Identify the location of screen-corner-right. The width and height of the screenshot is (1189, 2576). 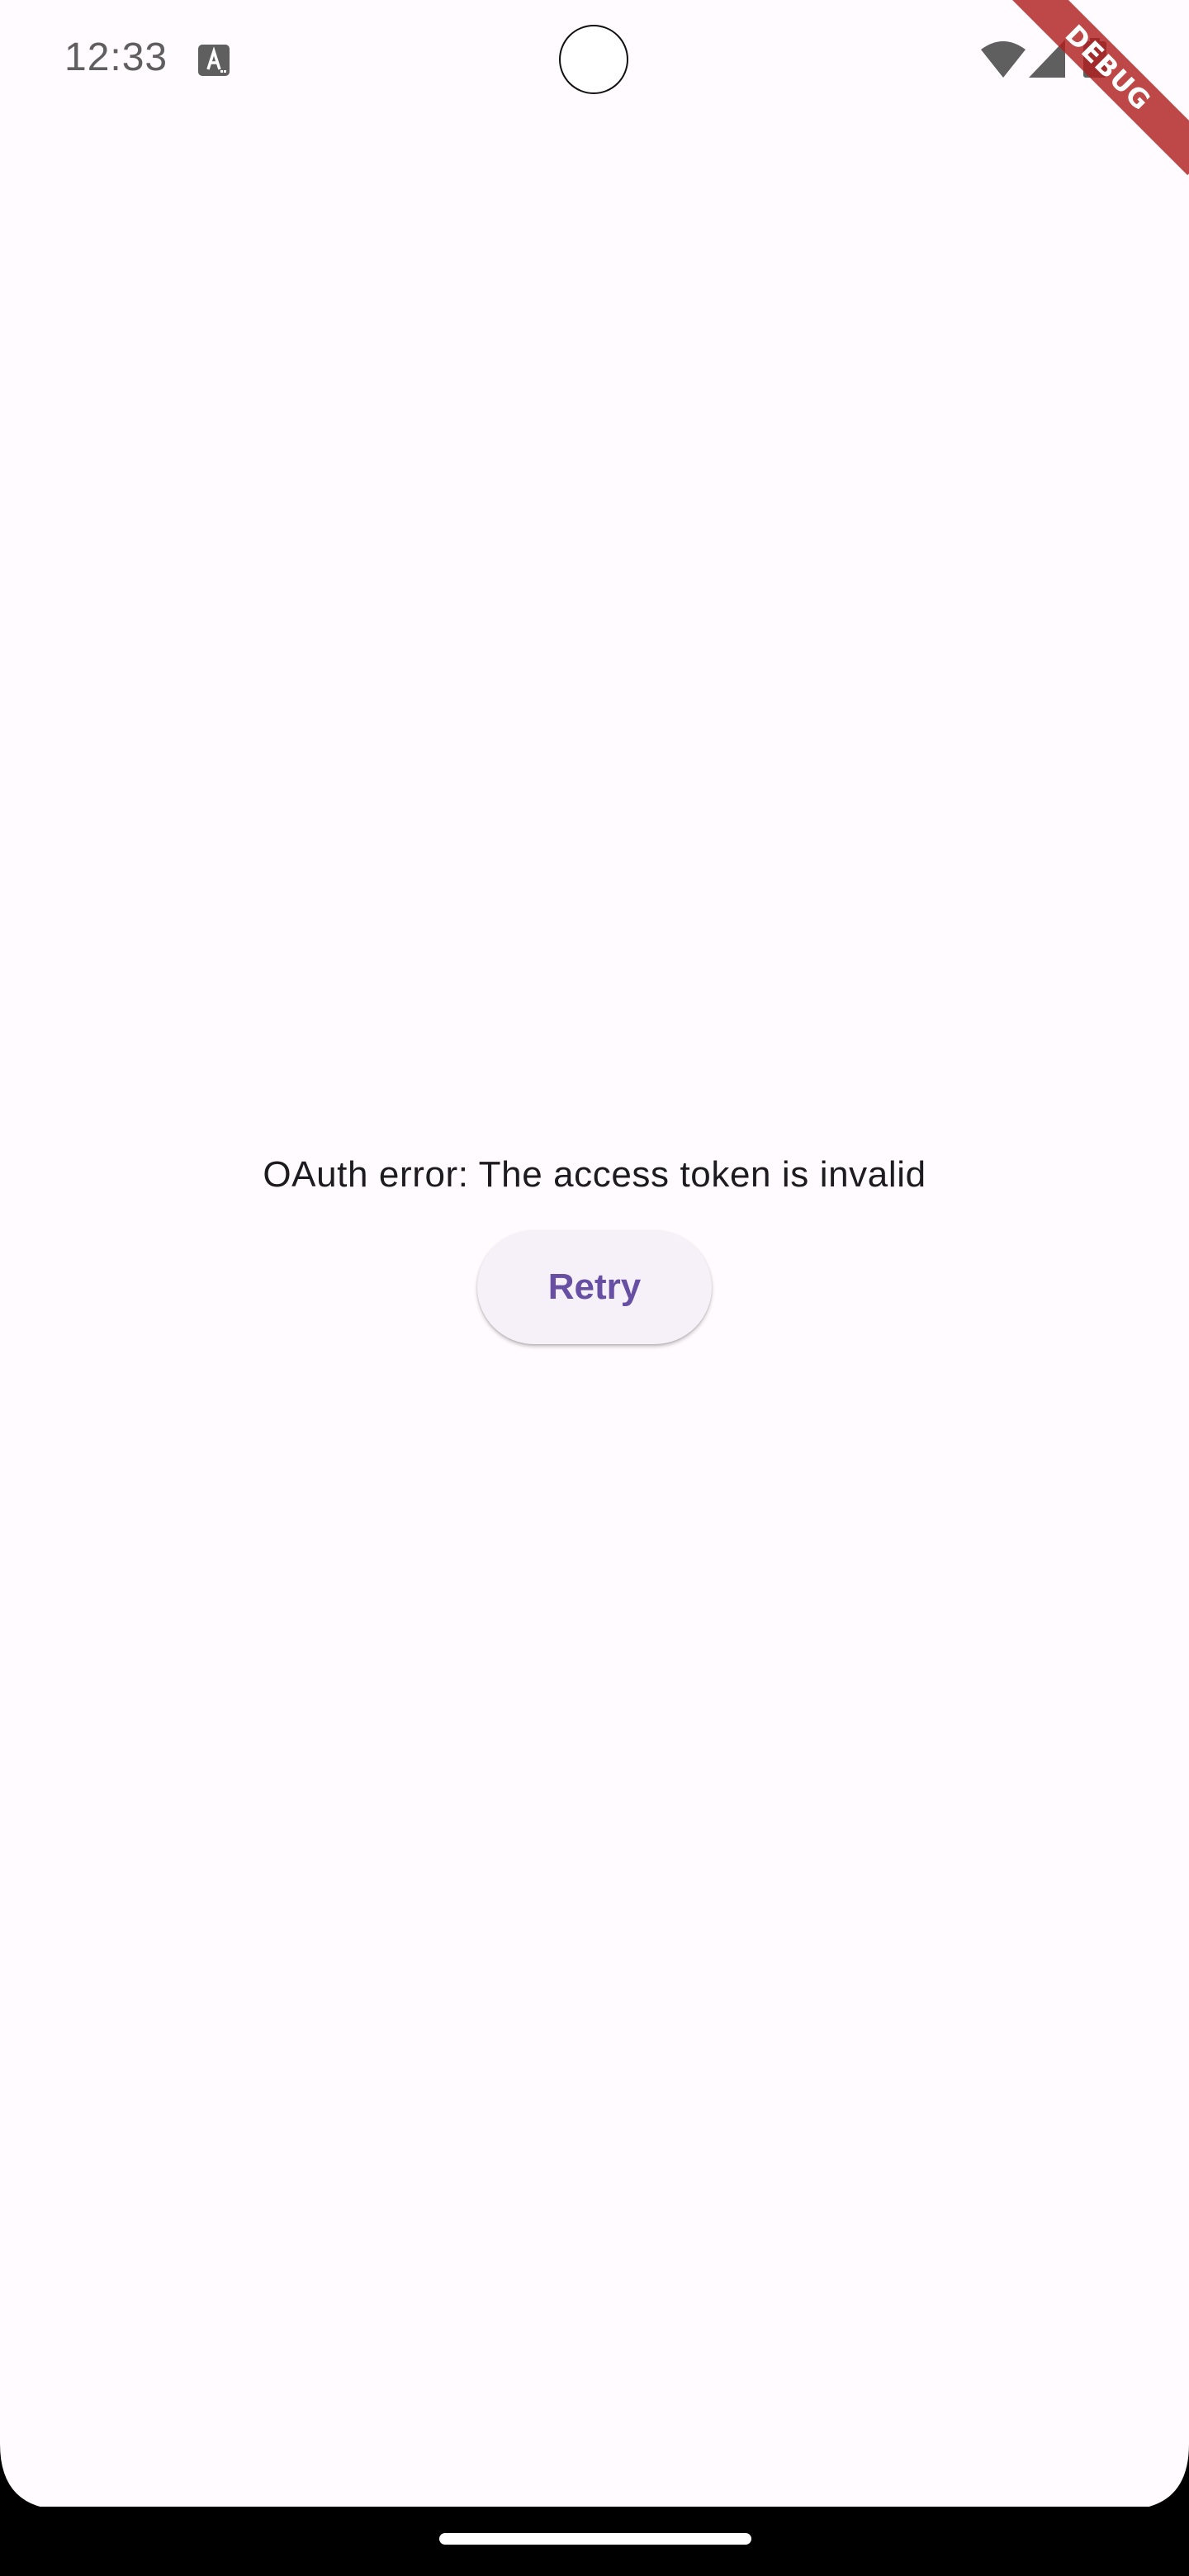
(1156, 2477).